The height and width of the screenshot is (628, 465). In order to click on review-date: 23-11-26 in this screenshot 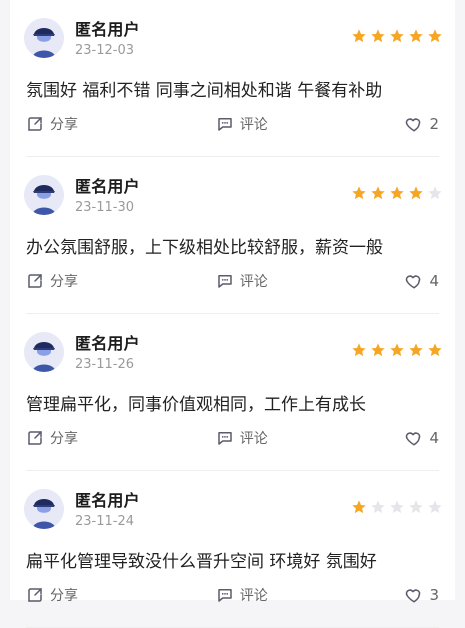, I will do `click(105, 364)`.